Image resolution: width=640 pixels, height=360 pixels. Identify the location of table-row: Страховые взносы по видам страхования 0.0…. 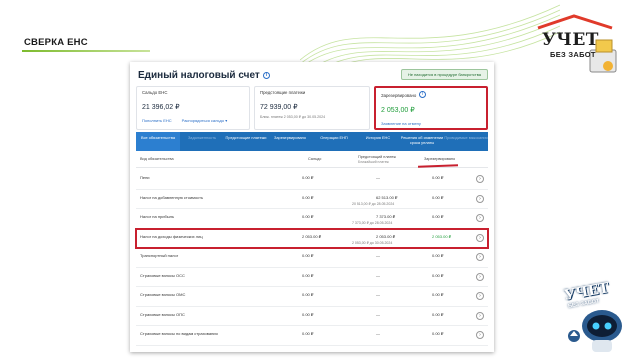
(312, 336).